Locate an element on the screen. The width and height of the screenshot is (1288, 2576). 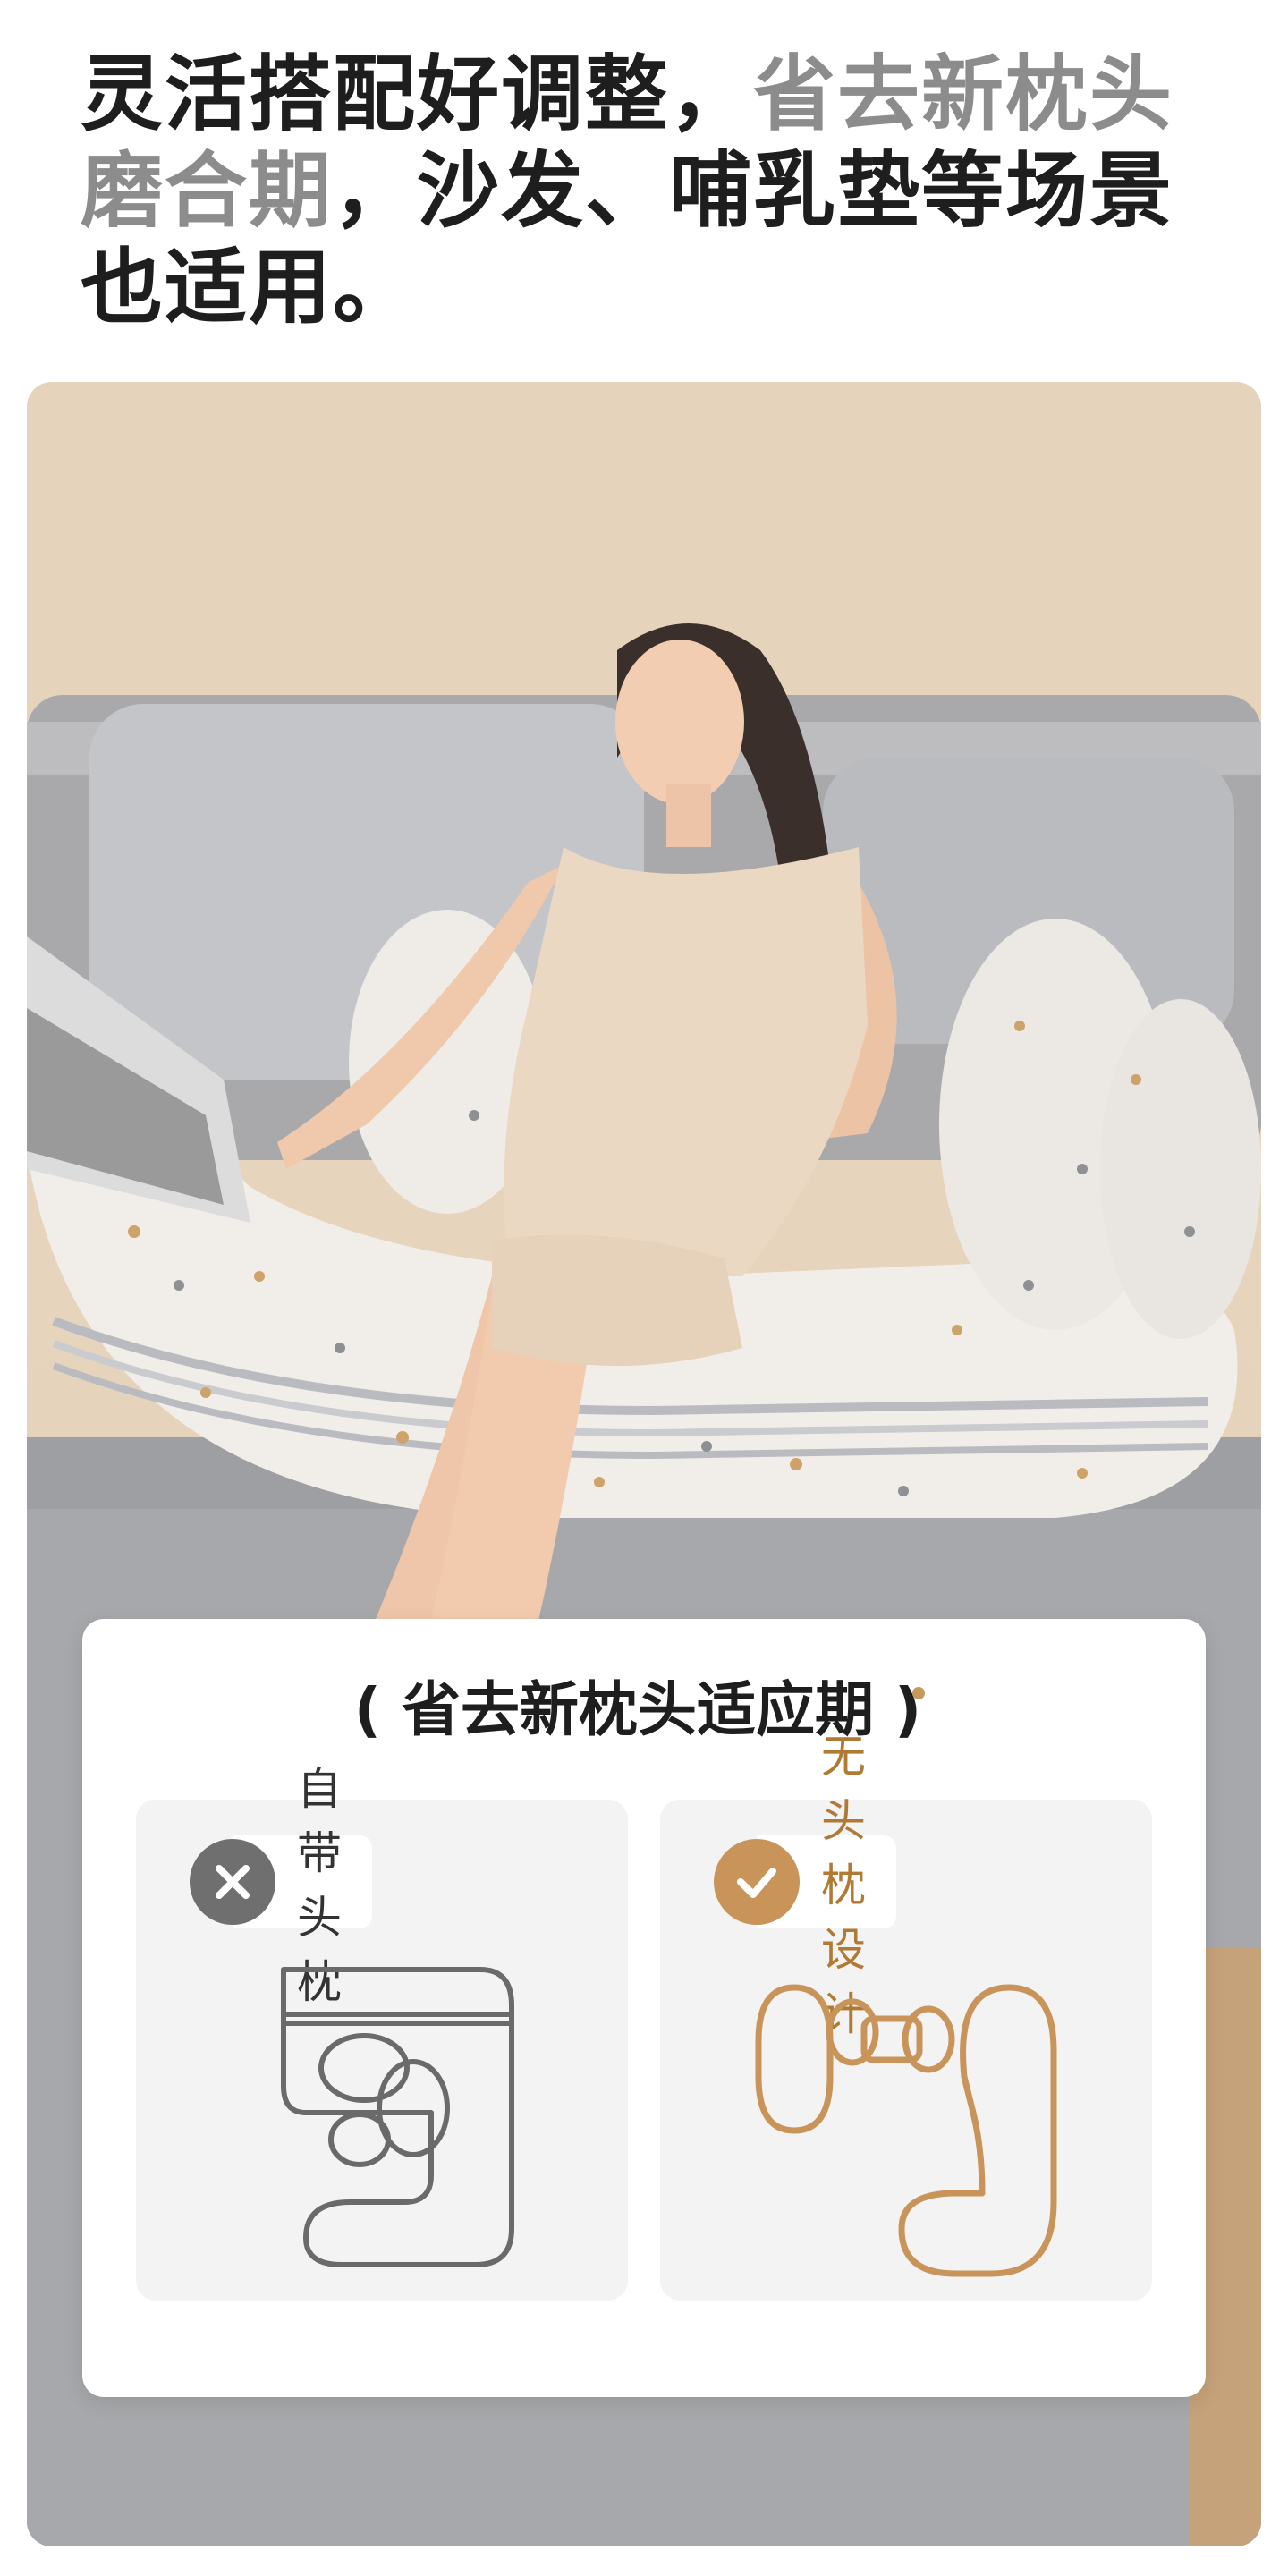
check-mark-icon is located at coordinates (757, 1882).